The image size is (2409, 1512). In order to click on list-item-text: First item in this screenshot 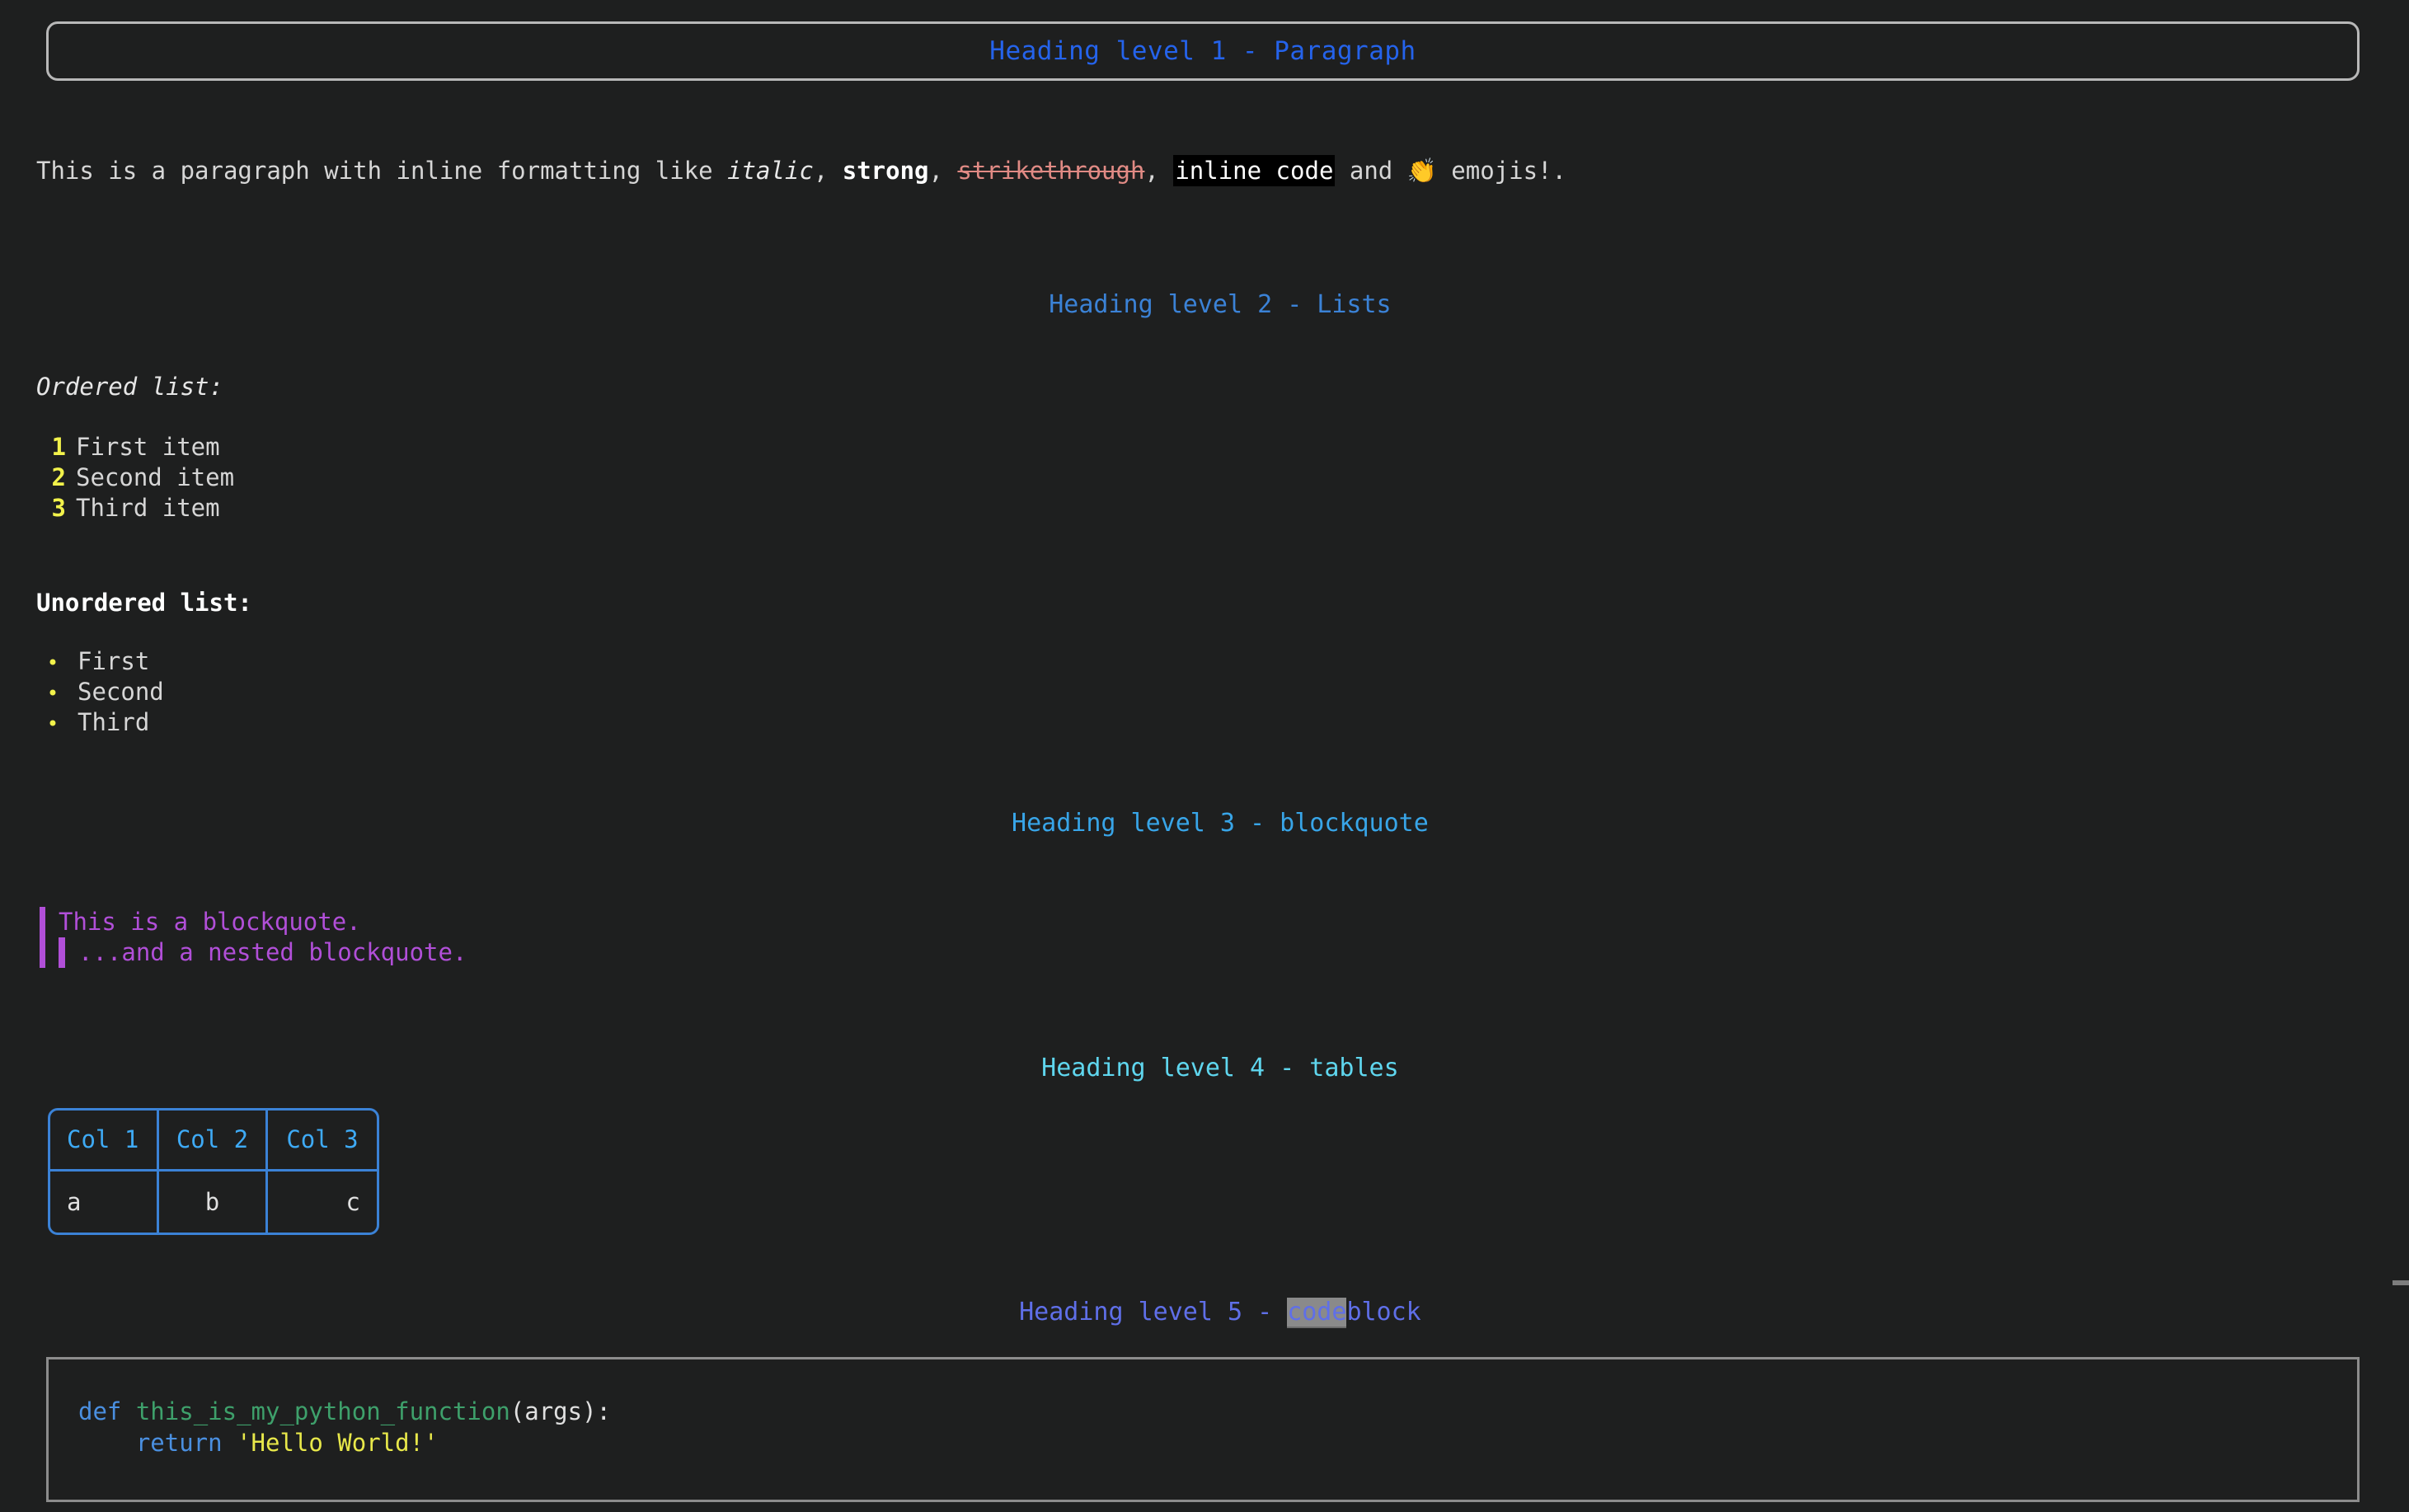, I will do `click(148, 447)`.